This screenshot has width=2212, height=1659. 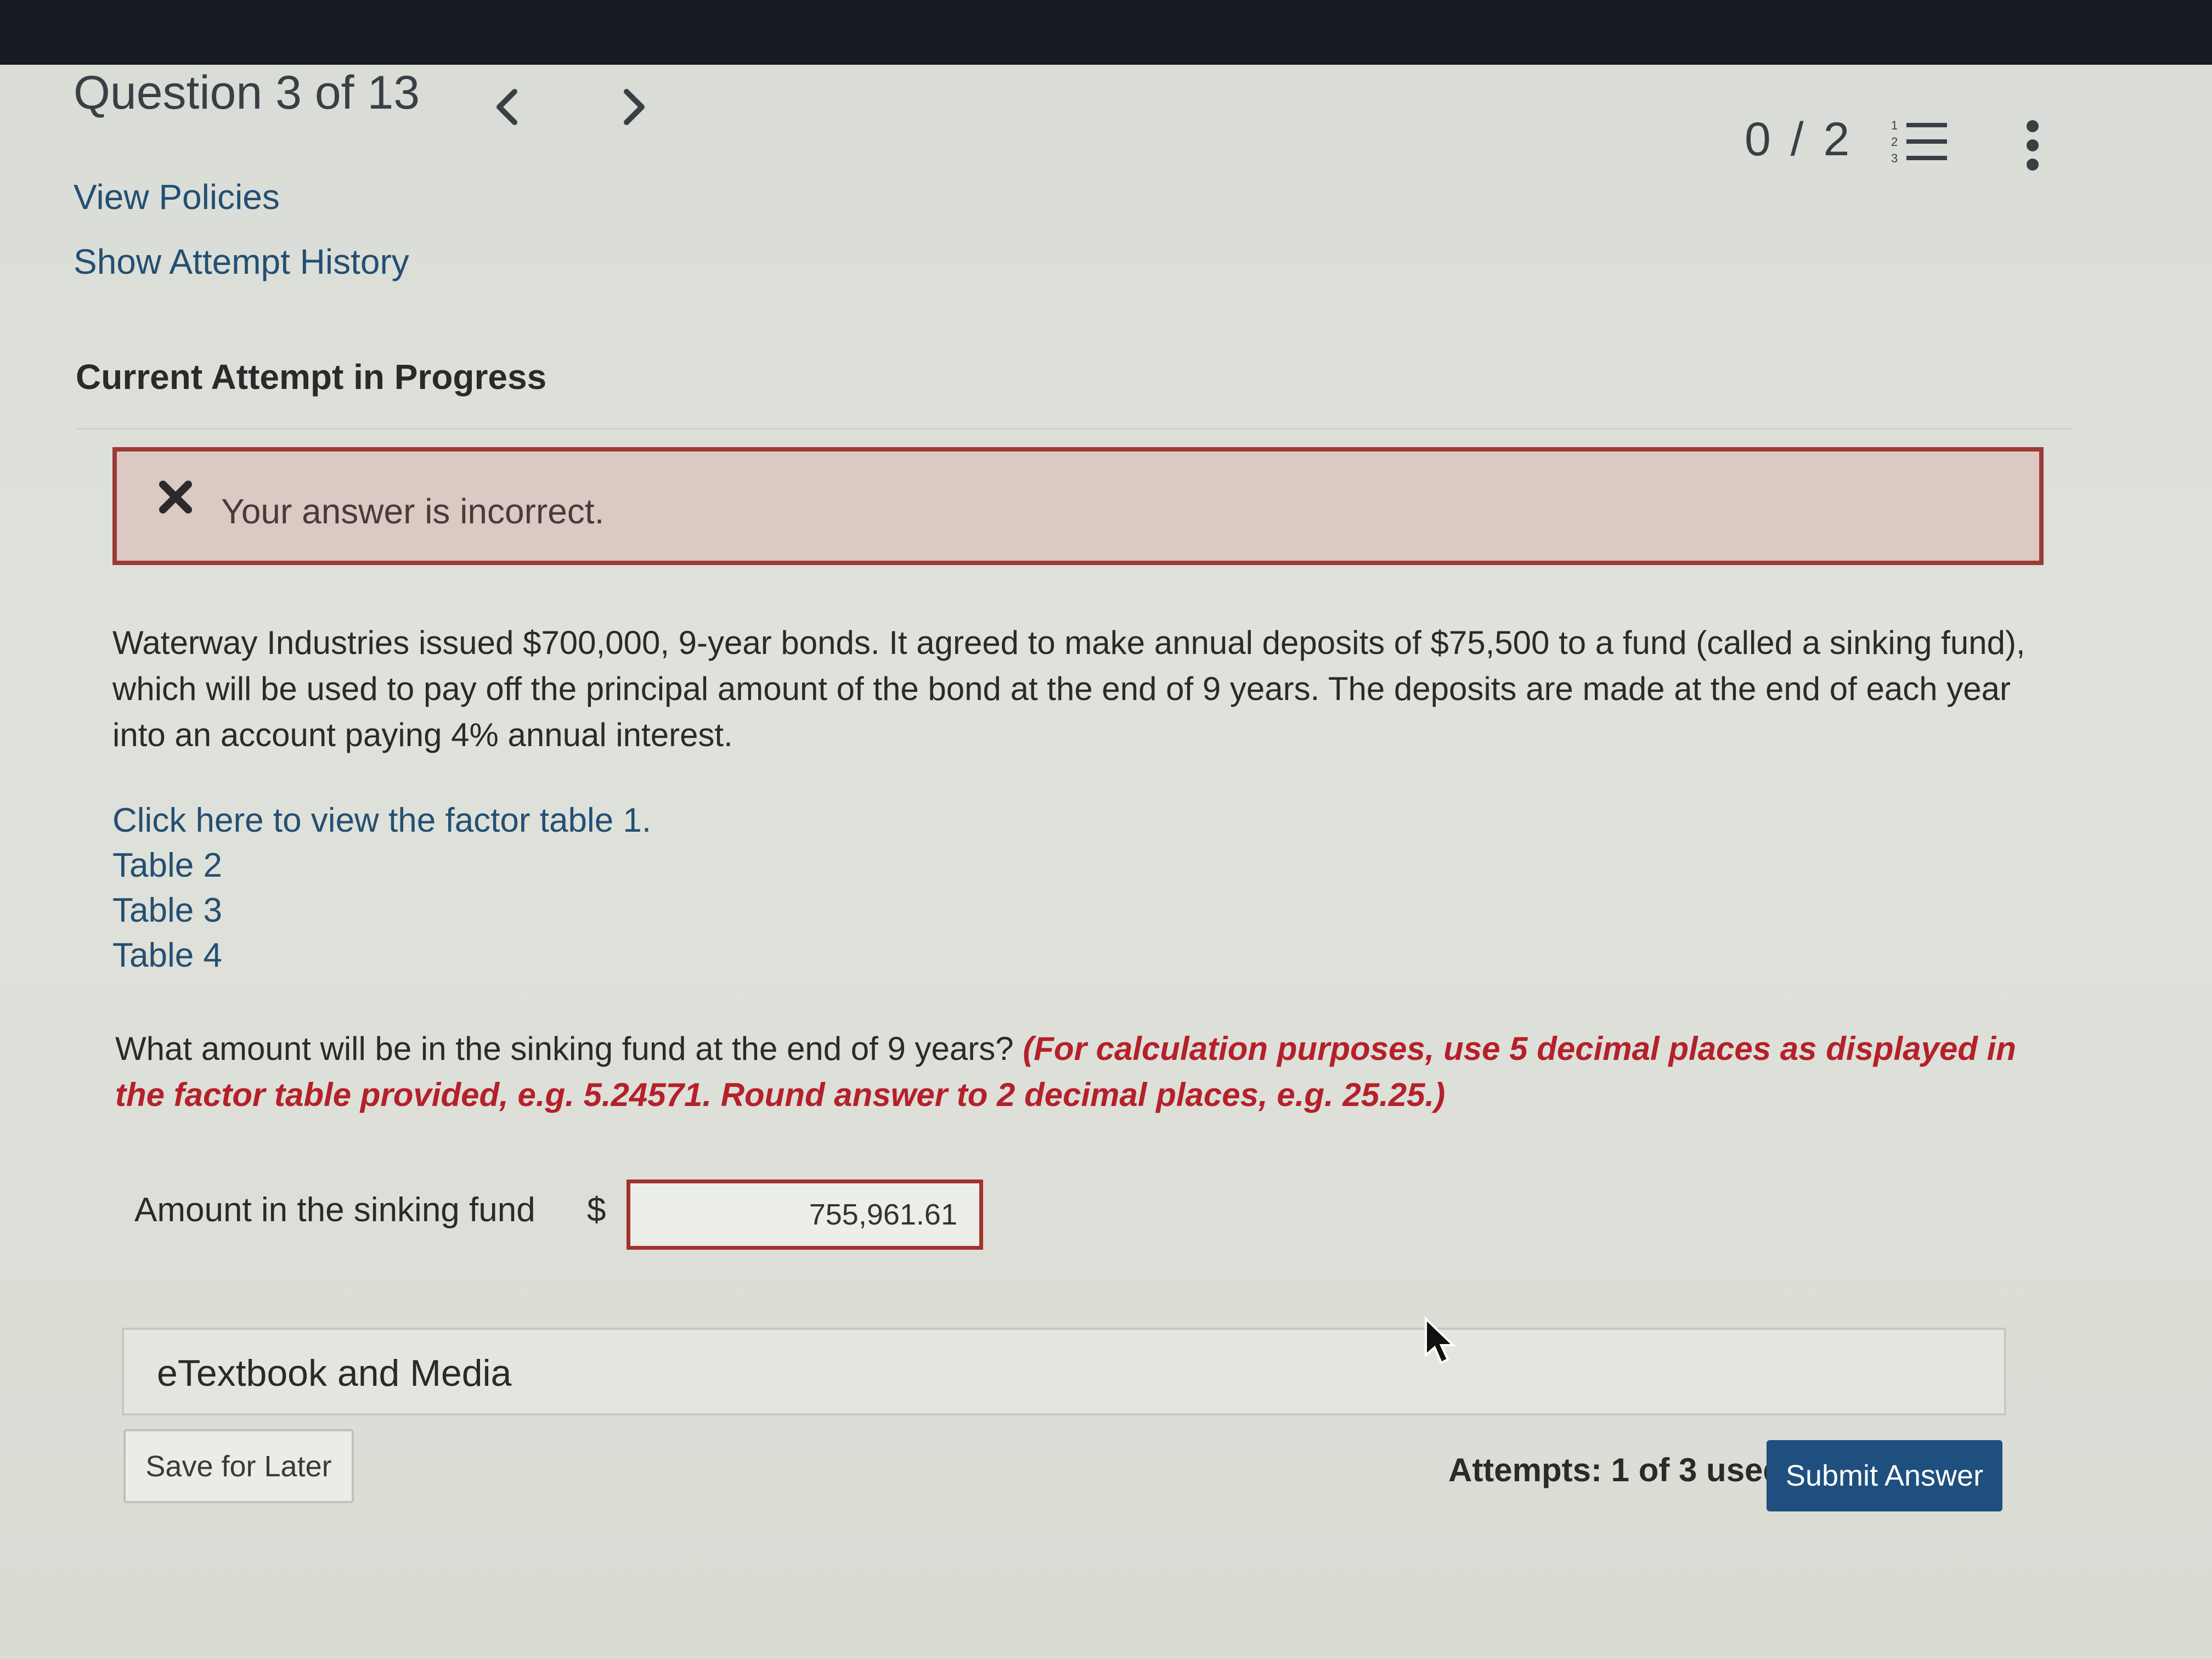 What do you see at coordinates (334, 1210) in the screenshot?
I see `amount-label: Amount in the sinking fund` at bounding box center [334, 1210].